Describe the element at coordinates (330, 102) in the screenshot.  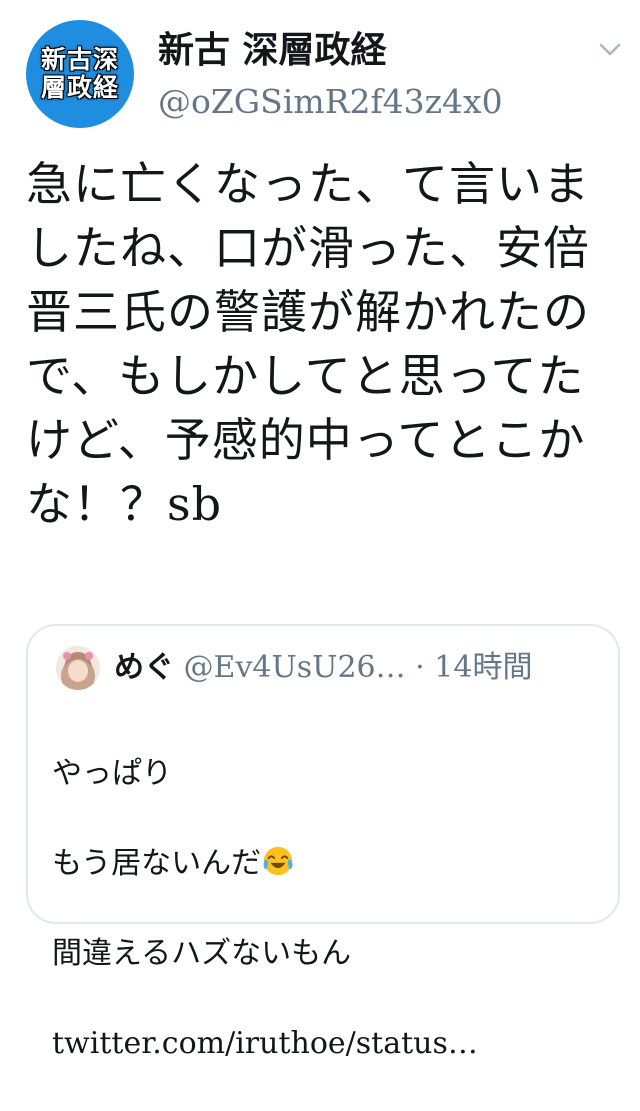
I see `user-handle: @oZGSimR2f43z4x0` at that location.